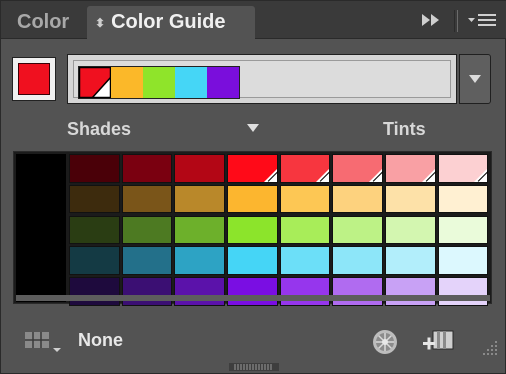 This screenshot has width=506, height=374. I want to click on harmony-rules-dropdown, so click(475, 79).